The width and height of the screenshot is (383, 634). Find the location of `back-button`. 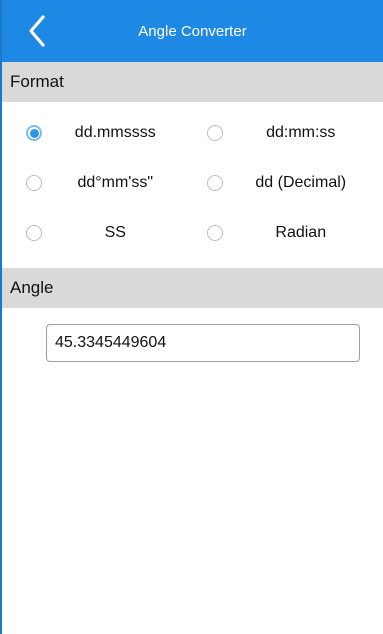

back-button is located at coordinates (37, 31).